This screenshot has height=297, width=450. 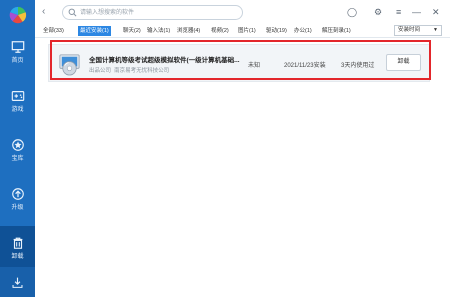 What do you see at coordinates (188, 31) in the screenshot?
I see `tab-browser: 浏览器(4)` at bounding box center [188, 31].